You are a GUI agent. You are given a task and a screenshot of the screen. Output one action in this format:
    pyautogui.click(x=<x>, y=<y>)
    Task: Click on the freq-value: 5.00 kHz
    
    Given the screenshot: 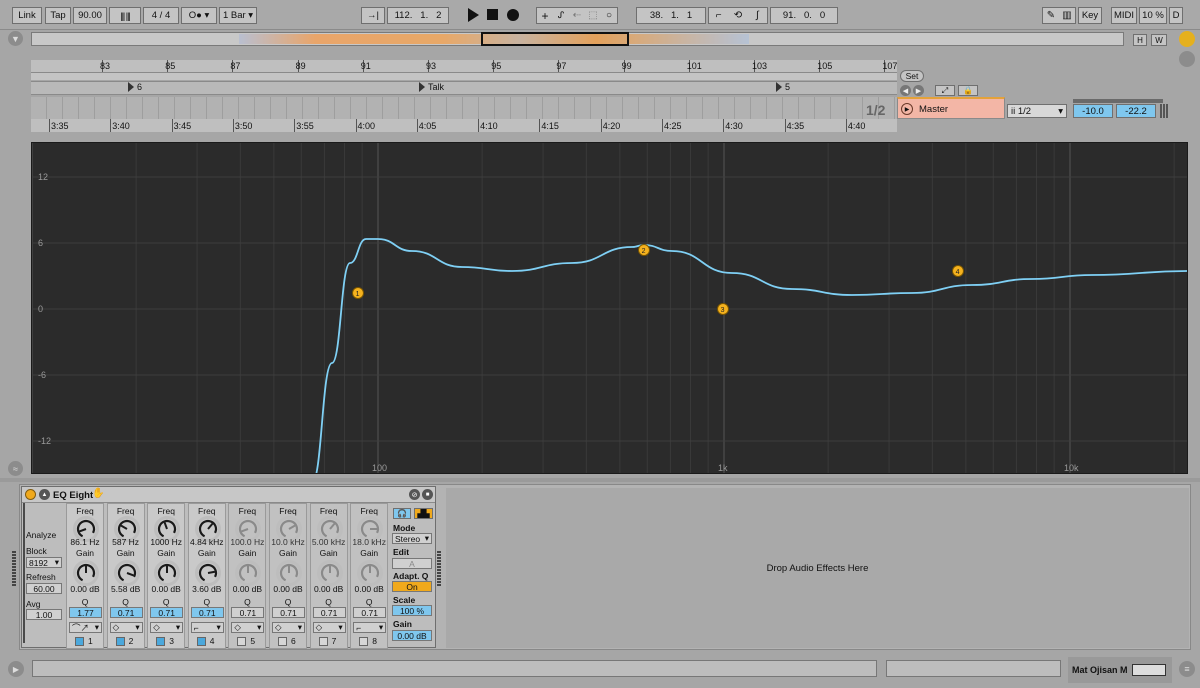 What is the action you would take?
    pyautogui.click(x=329, y=542)
    